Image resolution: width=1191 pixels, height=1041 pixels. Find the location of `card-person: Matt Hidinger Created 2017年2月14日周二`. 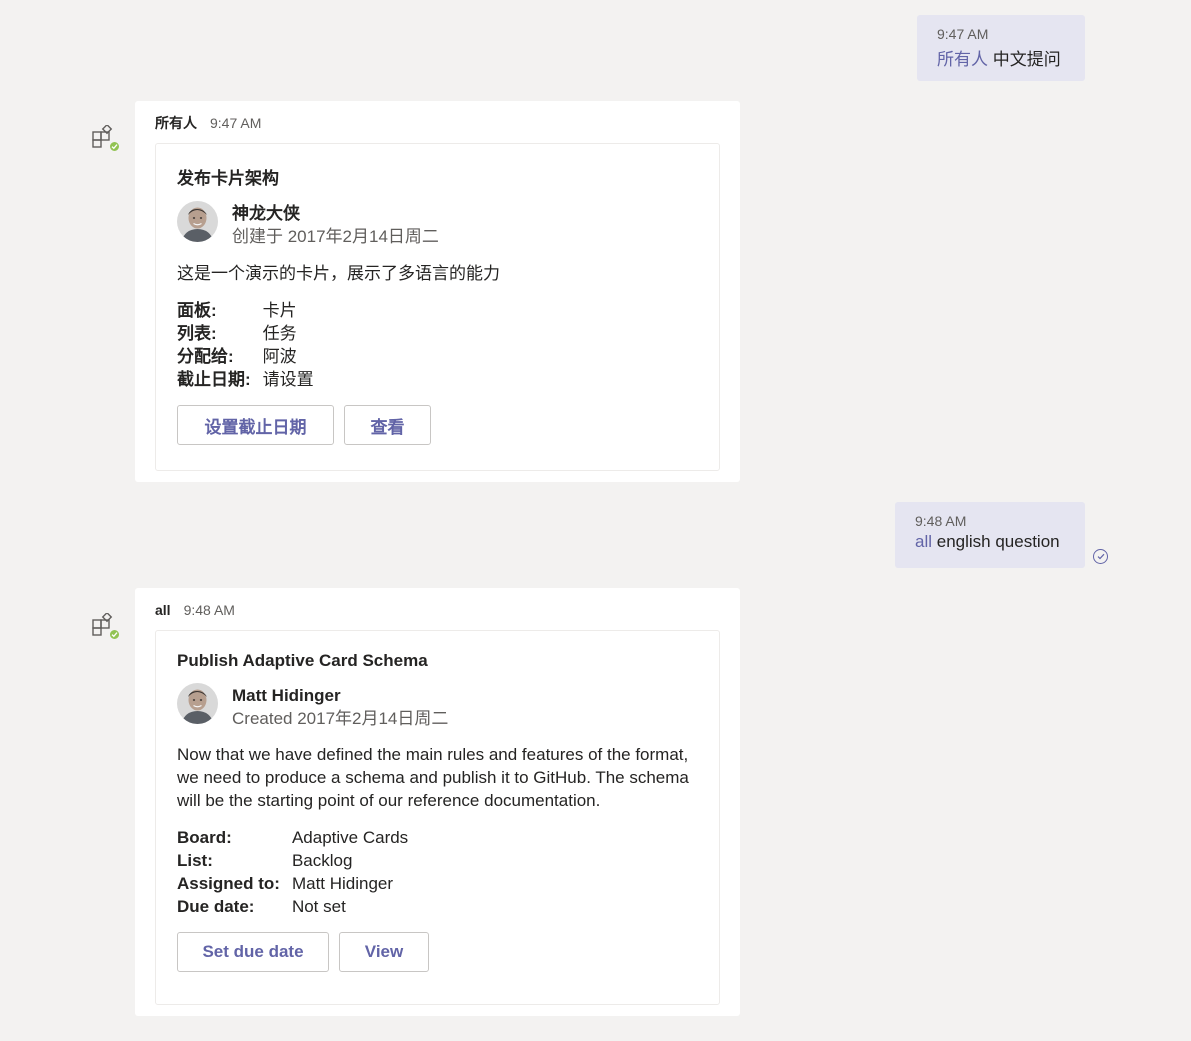

card-person: Matt Hidinger Created 2017年2月14日周二 is located at coordinates (438, 706).